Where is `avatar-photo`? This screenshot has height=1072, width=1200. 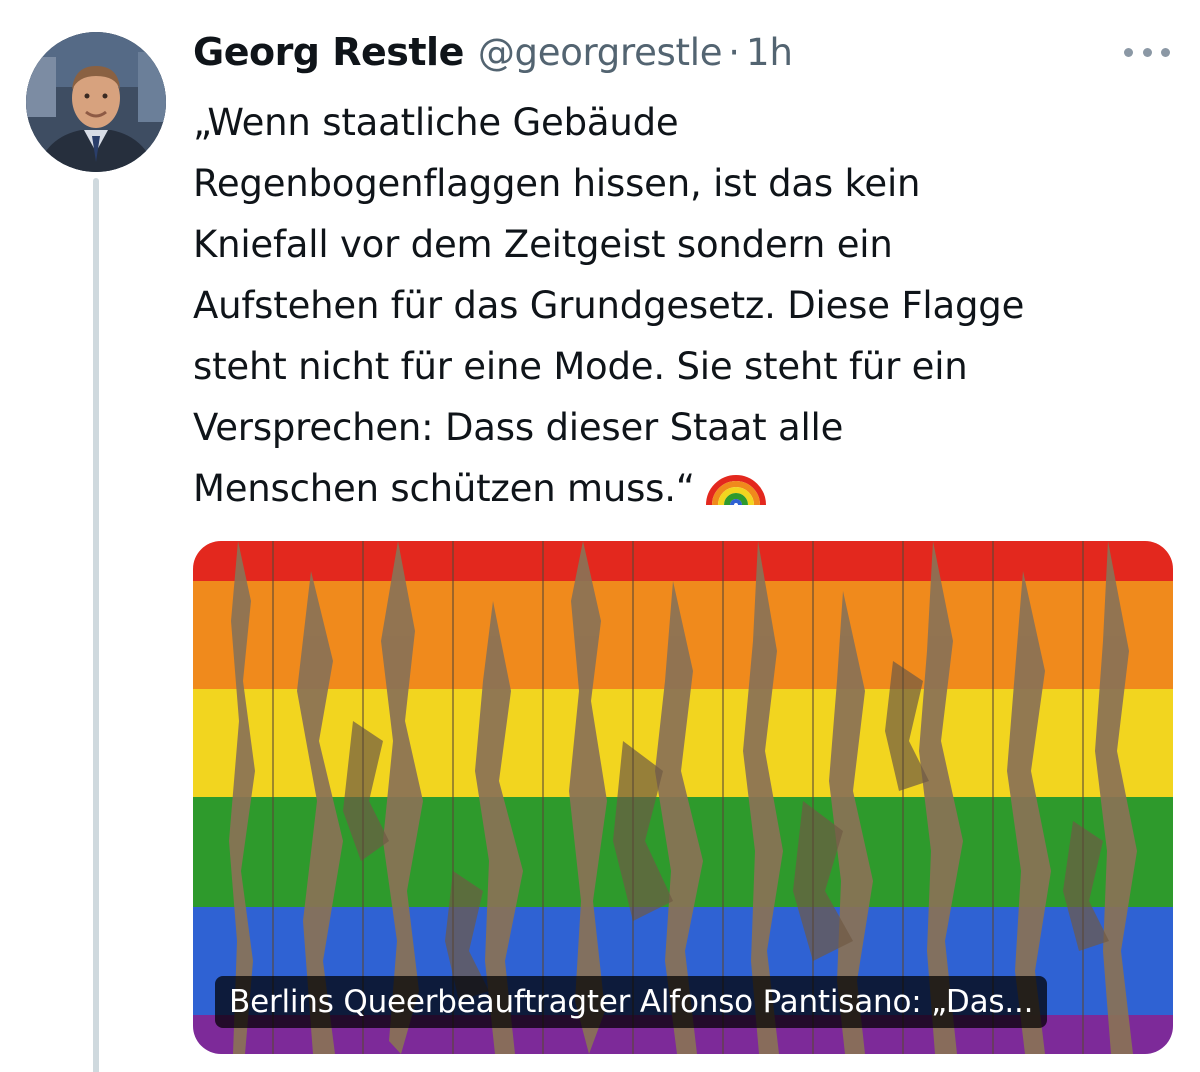
avatar-photo is located at coordinates (96, 102).